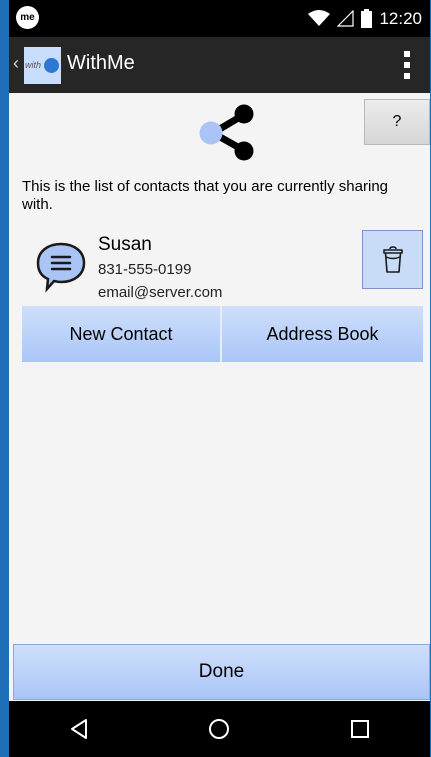  What do you see at coordinates (226, 132) in the screenshot?
I see `share-icon` at bounding box center [226, 132].